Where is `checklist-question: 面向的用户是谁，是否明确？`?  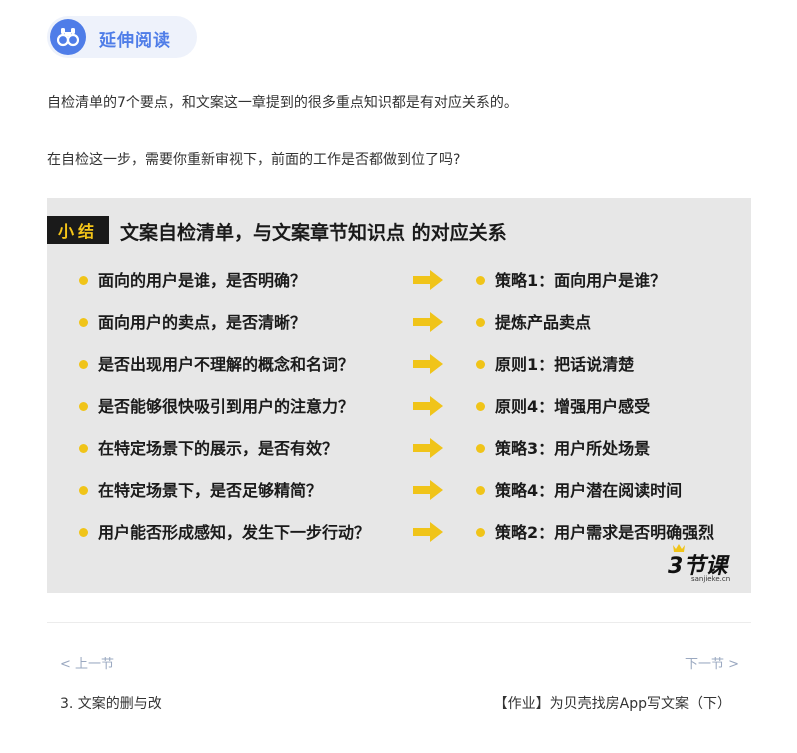 checklist-question: 面向的用户是谁，是否明确？ is located at coordinates (202, 280).